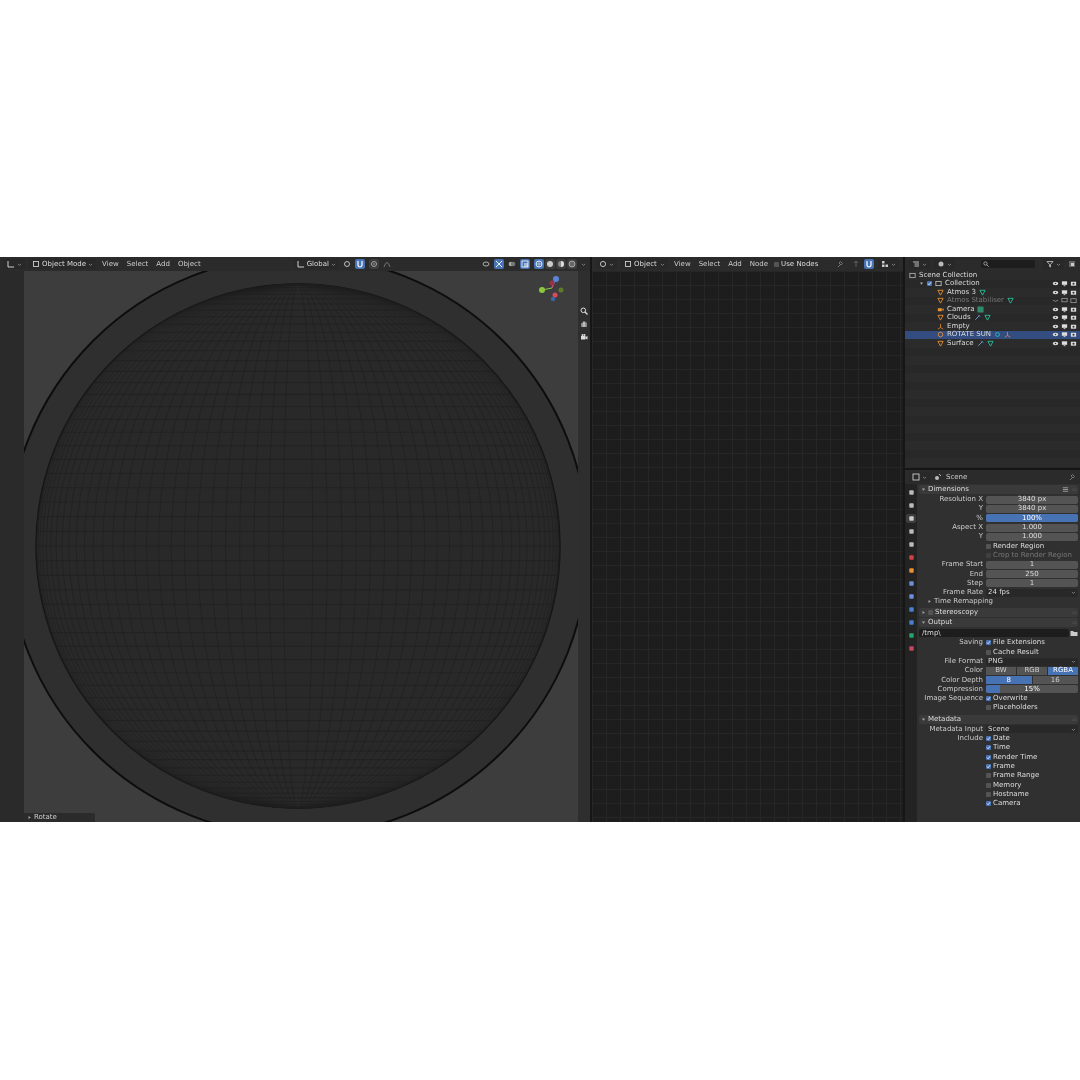  What do you see at coordinates (1008, 335) in the screenshot?
I see `constraint-icon` at bounding box center [1008, 335].